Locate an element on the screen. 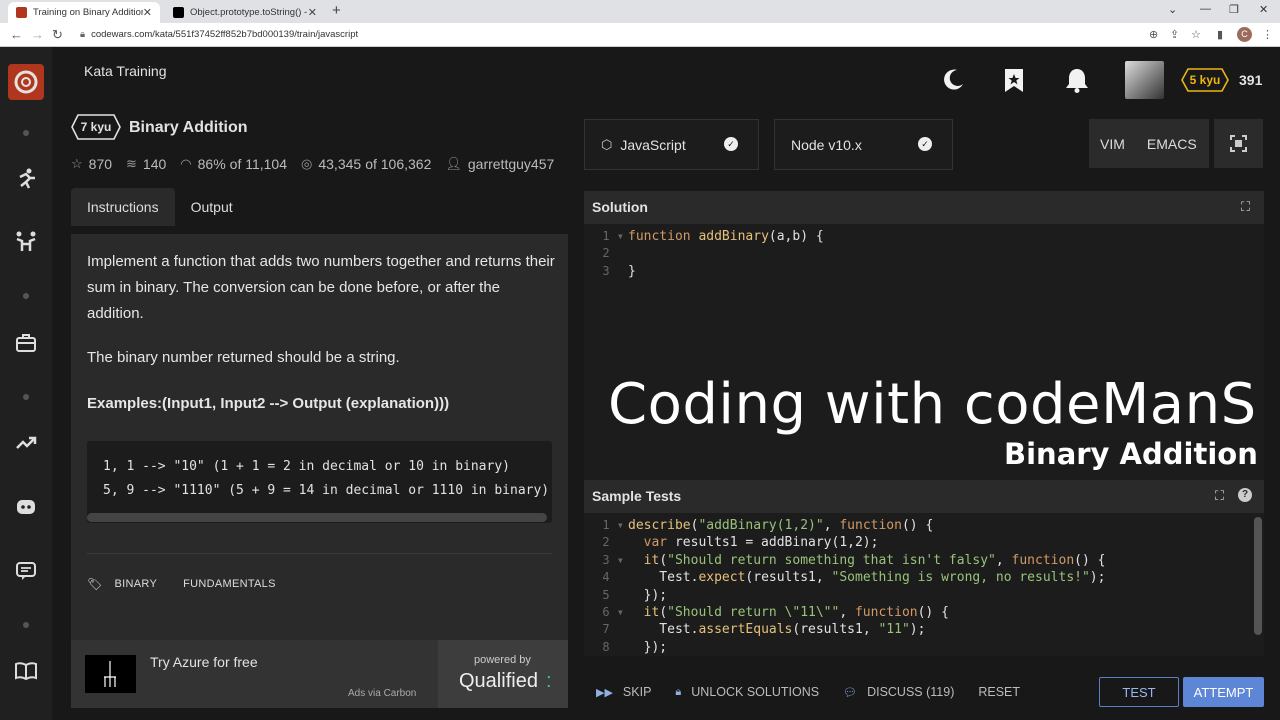 The height and width of the screenshot is (720, 1280). completed-stat: ◎ 43,345 of 106,362 is located at coordinates (366, 164).